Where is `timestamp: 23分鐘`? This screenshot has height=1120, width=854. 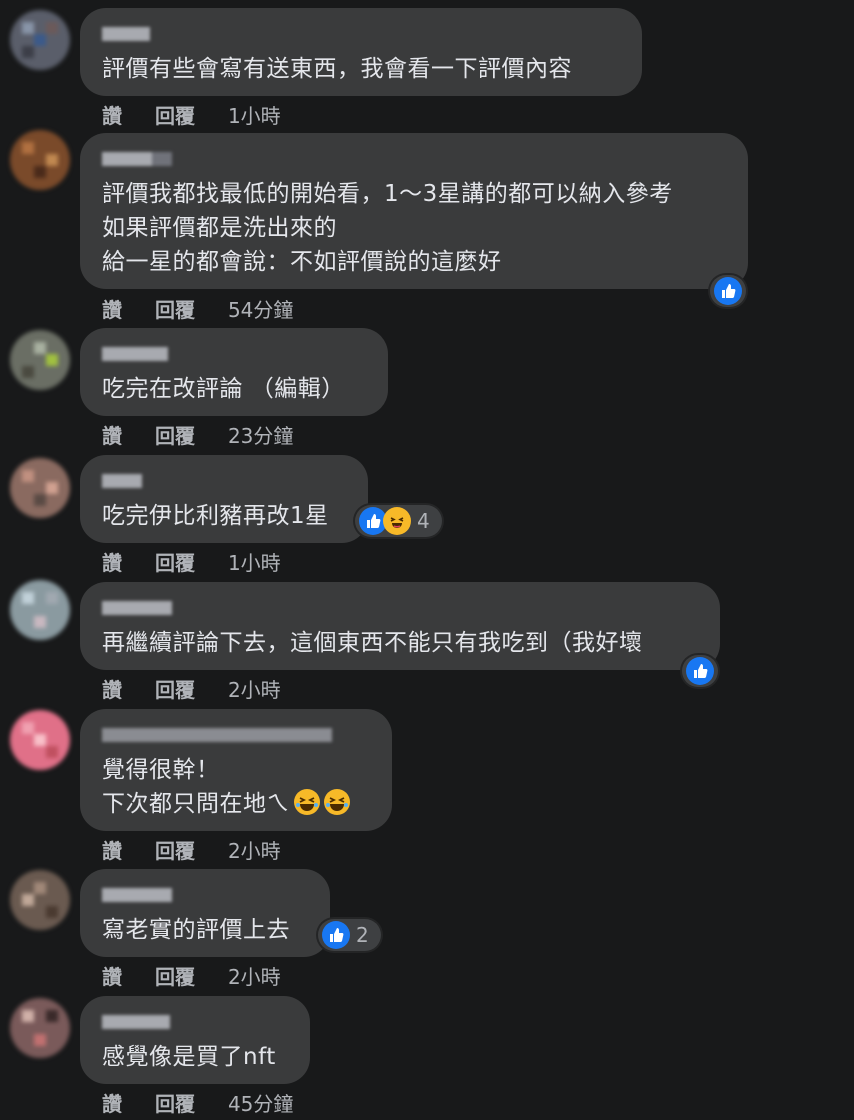
timestamp: 23分鐘 is located at coordinates (260, 434).